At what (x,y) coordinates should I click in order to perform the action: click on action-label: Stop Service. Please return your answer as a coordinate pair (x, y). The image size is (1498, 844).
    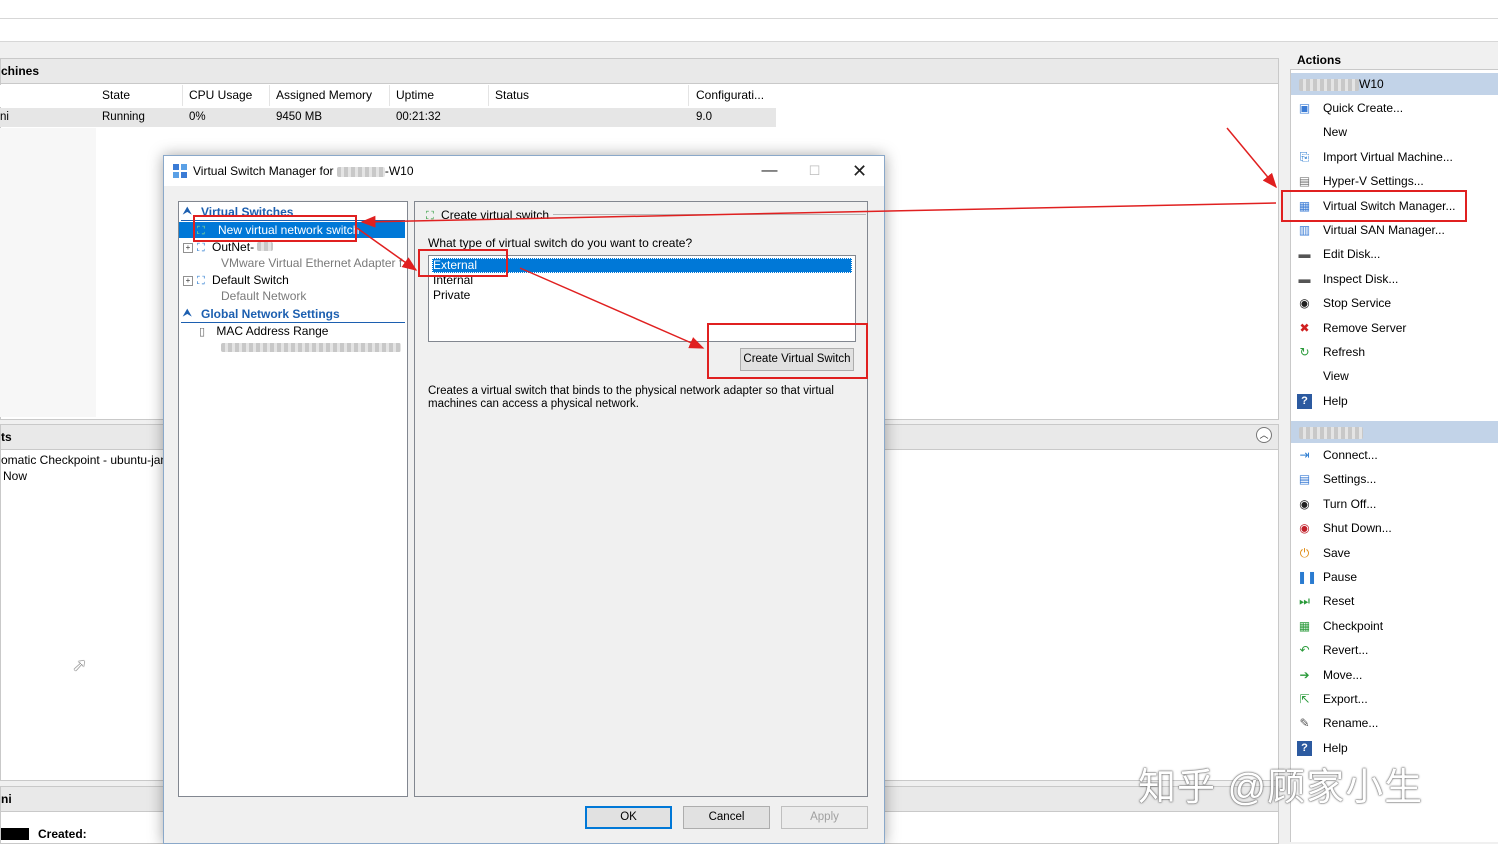
    Looking at the image, I should click on (1357, 303).